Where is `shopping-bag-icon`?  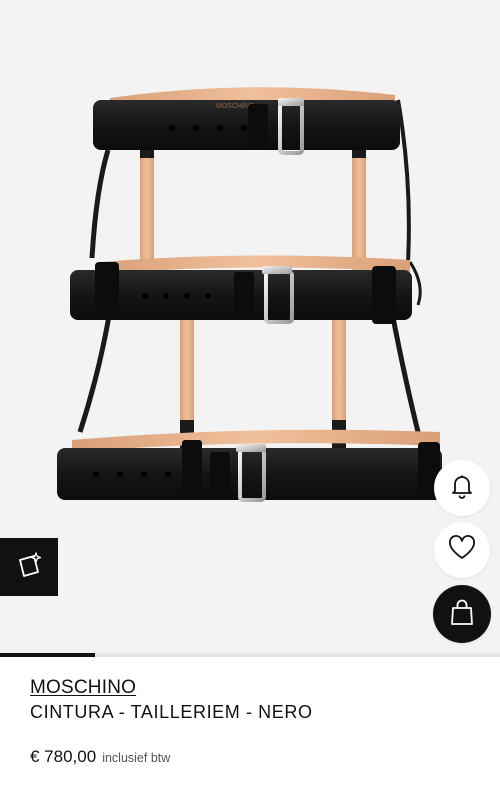 shopping-bag-icon is located at coordinates (462, 614).